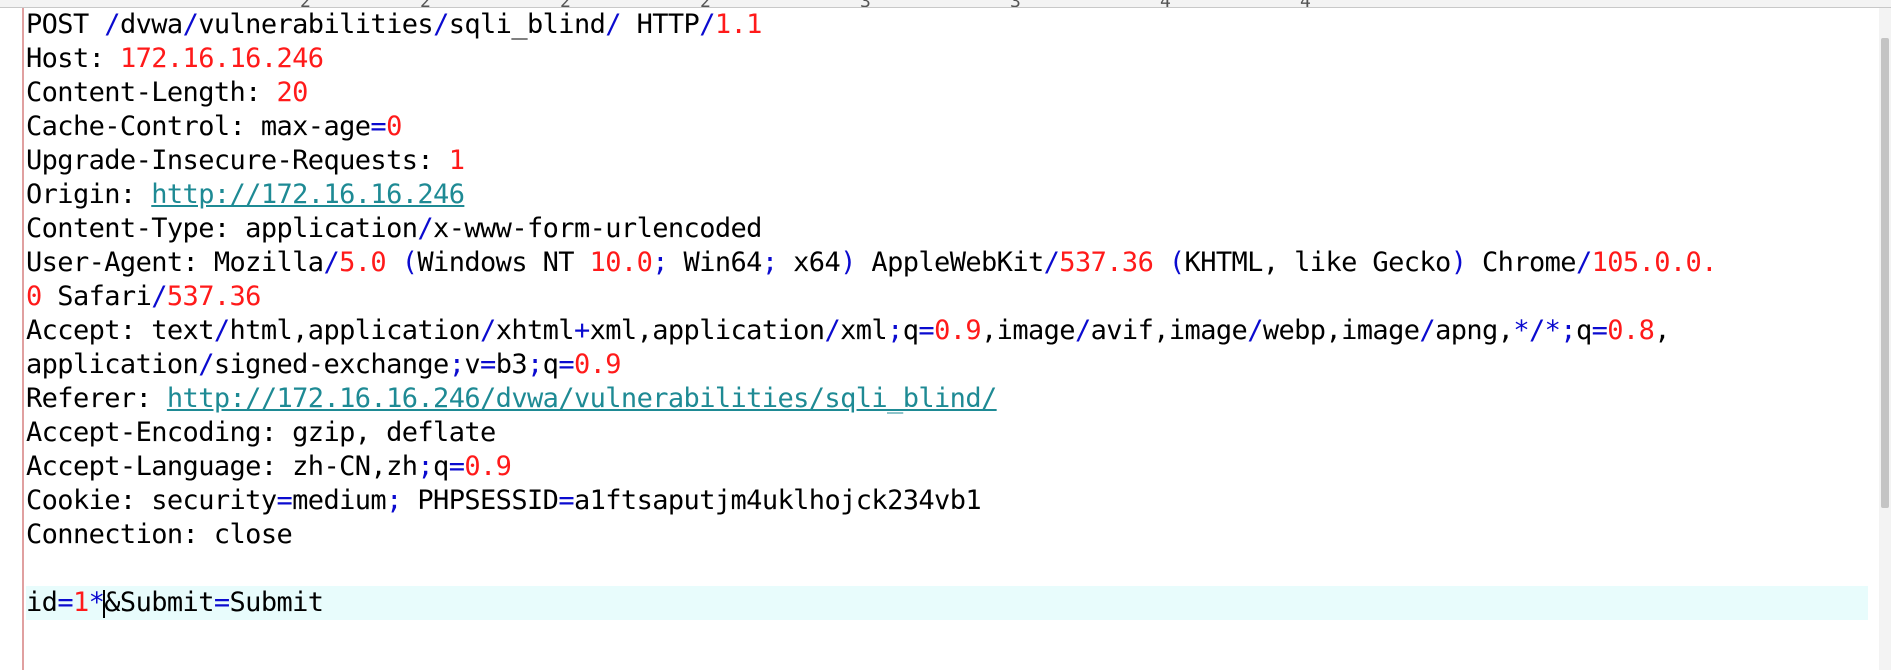 This screenshot has height=670, width=1891. Describe the element at coordinates (1169, 330) in the screenshot. I see `token: avif,image` at that location.